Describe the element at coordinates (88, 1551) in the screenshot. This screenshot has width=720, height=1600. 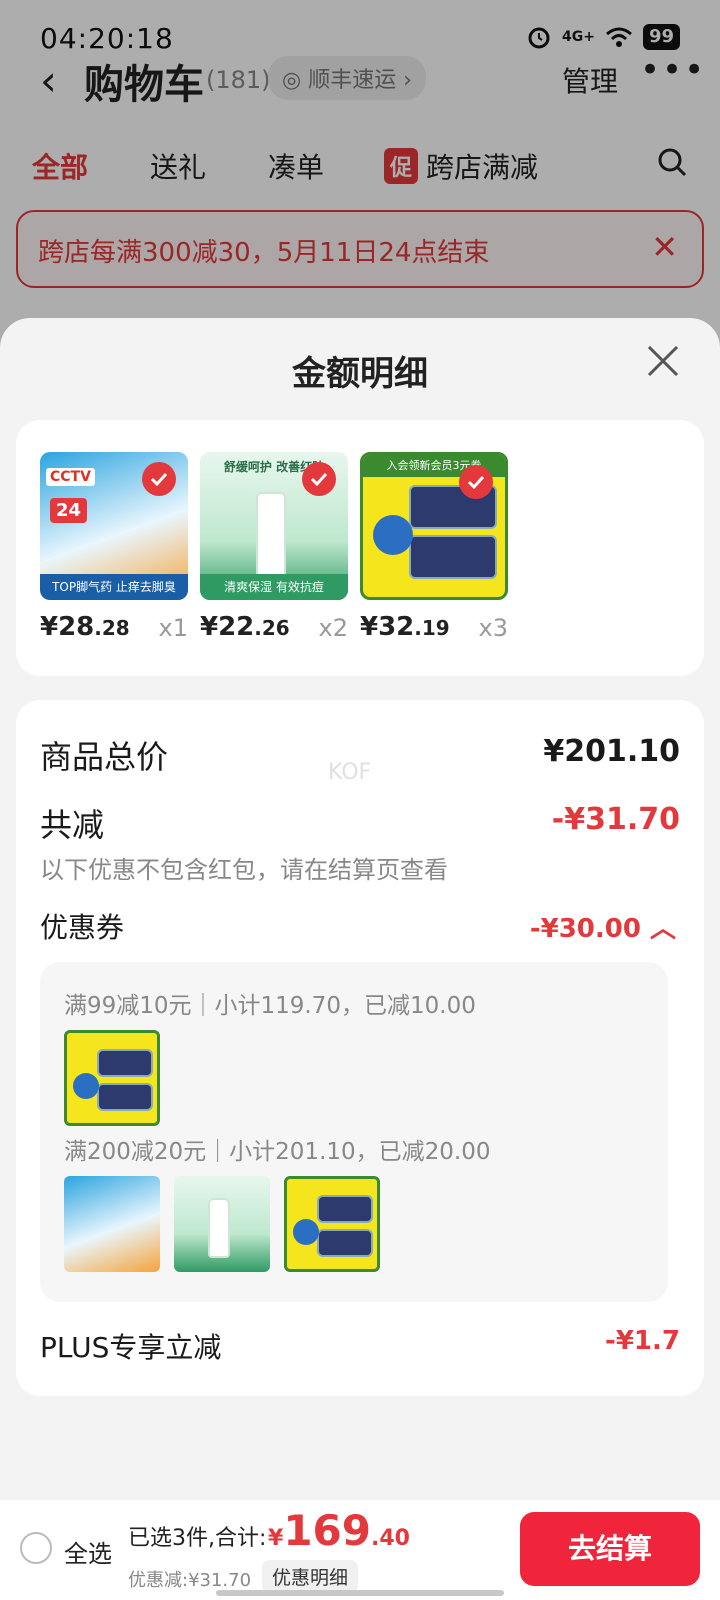
I see `select-all-label: 全选` at that location.